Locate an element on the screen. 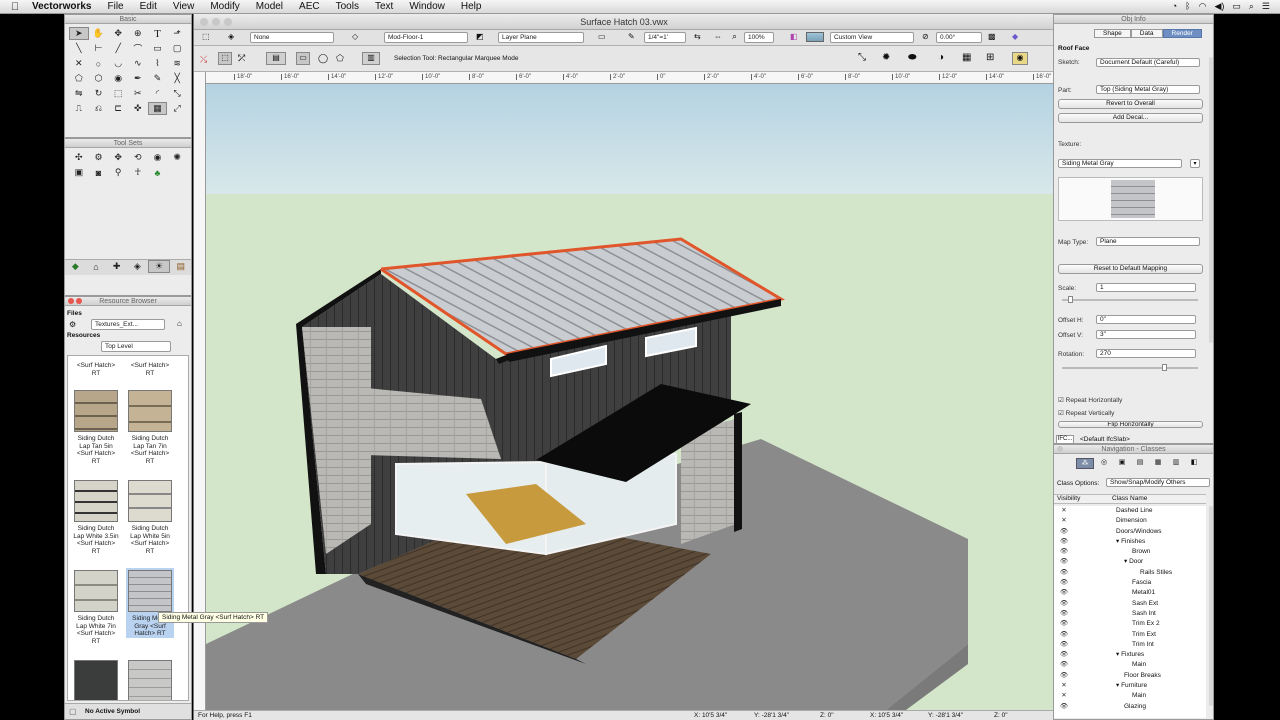  view-dropdown: Custom View is located at coordinates (872, 37).